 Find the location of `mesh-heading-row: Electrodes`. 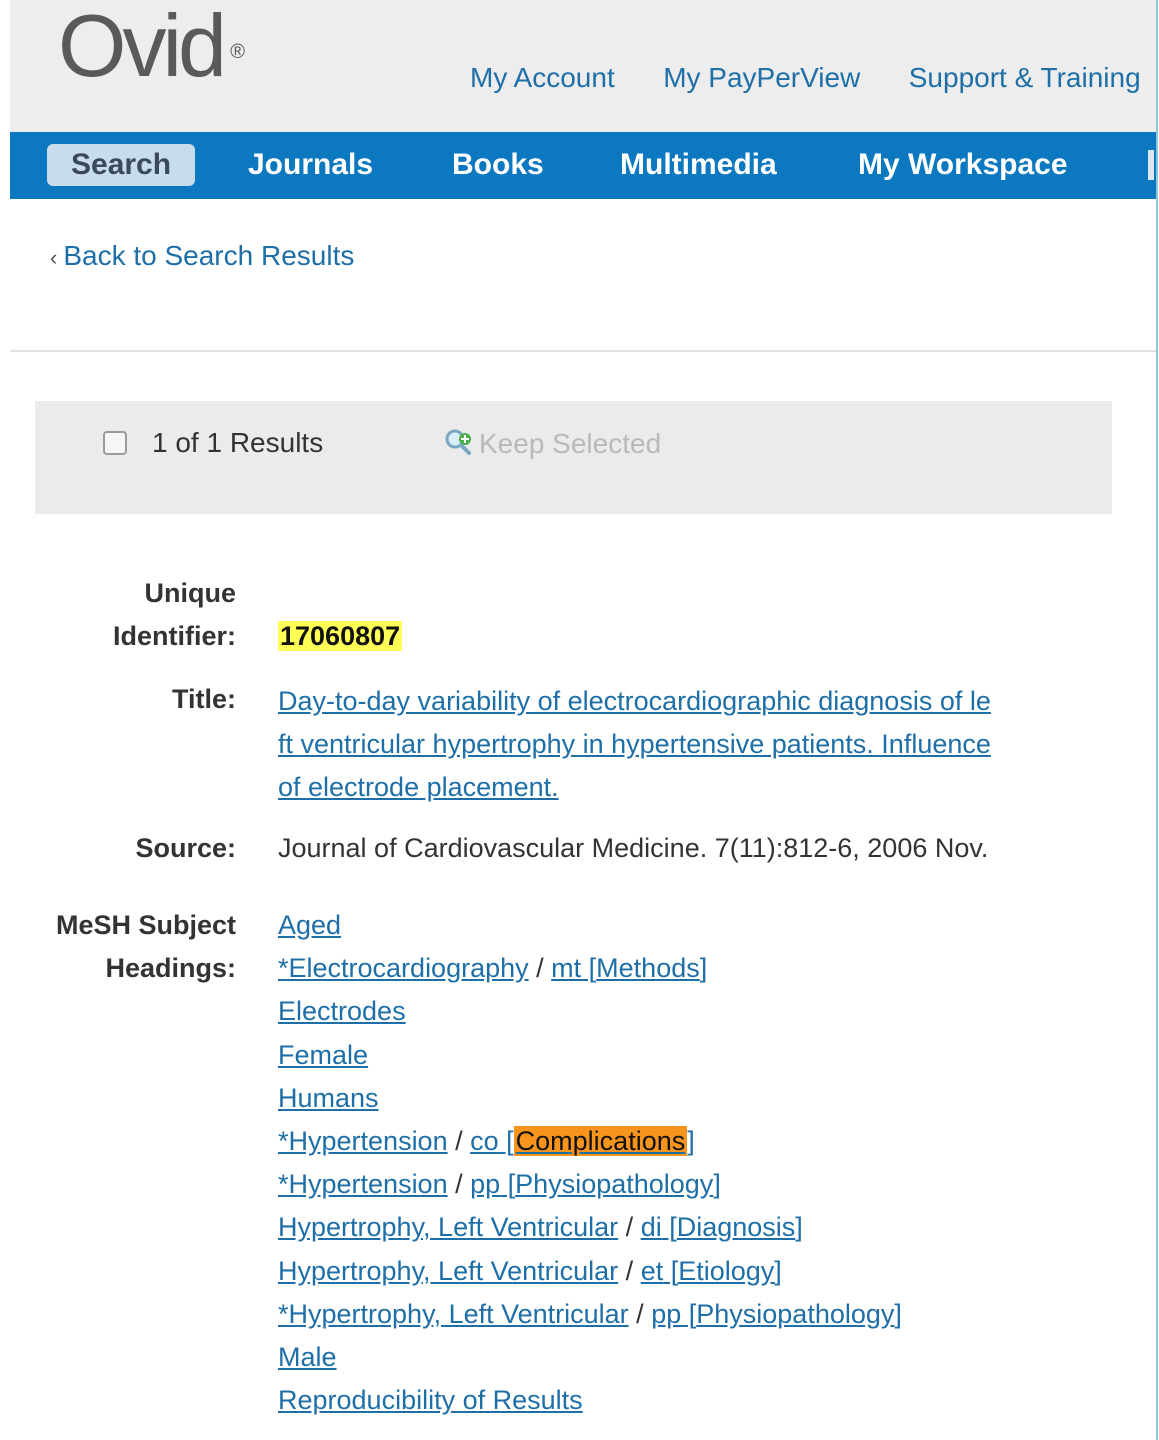

mesh-heading-row: Electrodes is located at coordinates (342, 1011).